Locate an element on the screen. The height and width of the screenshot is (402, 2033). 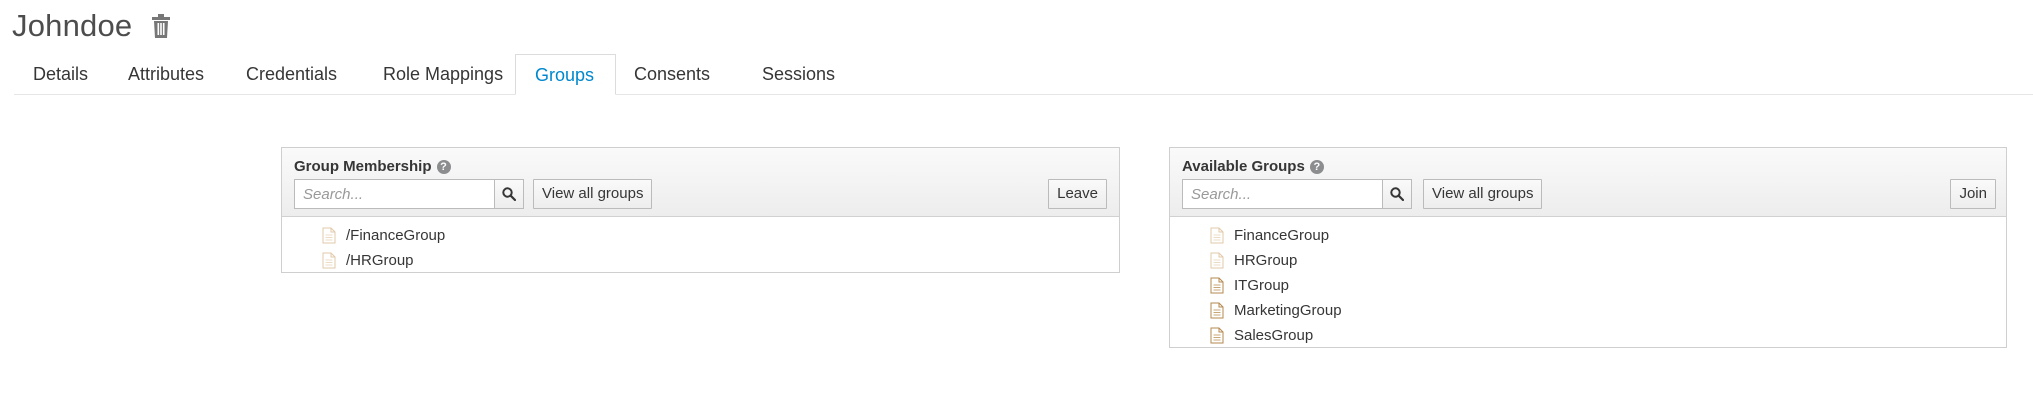
tree-item: HRGroup is located at coordinates (1588, 260).